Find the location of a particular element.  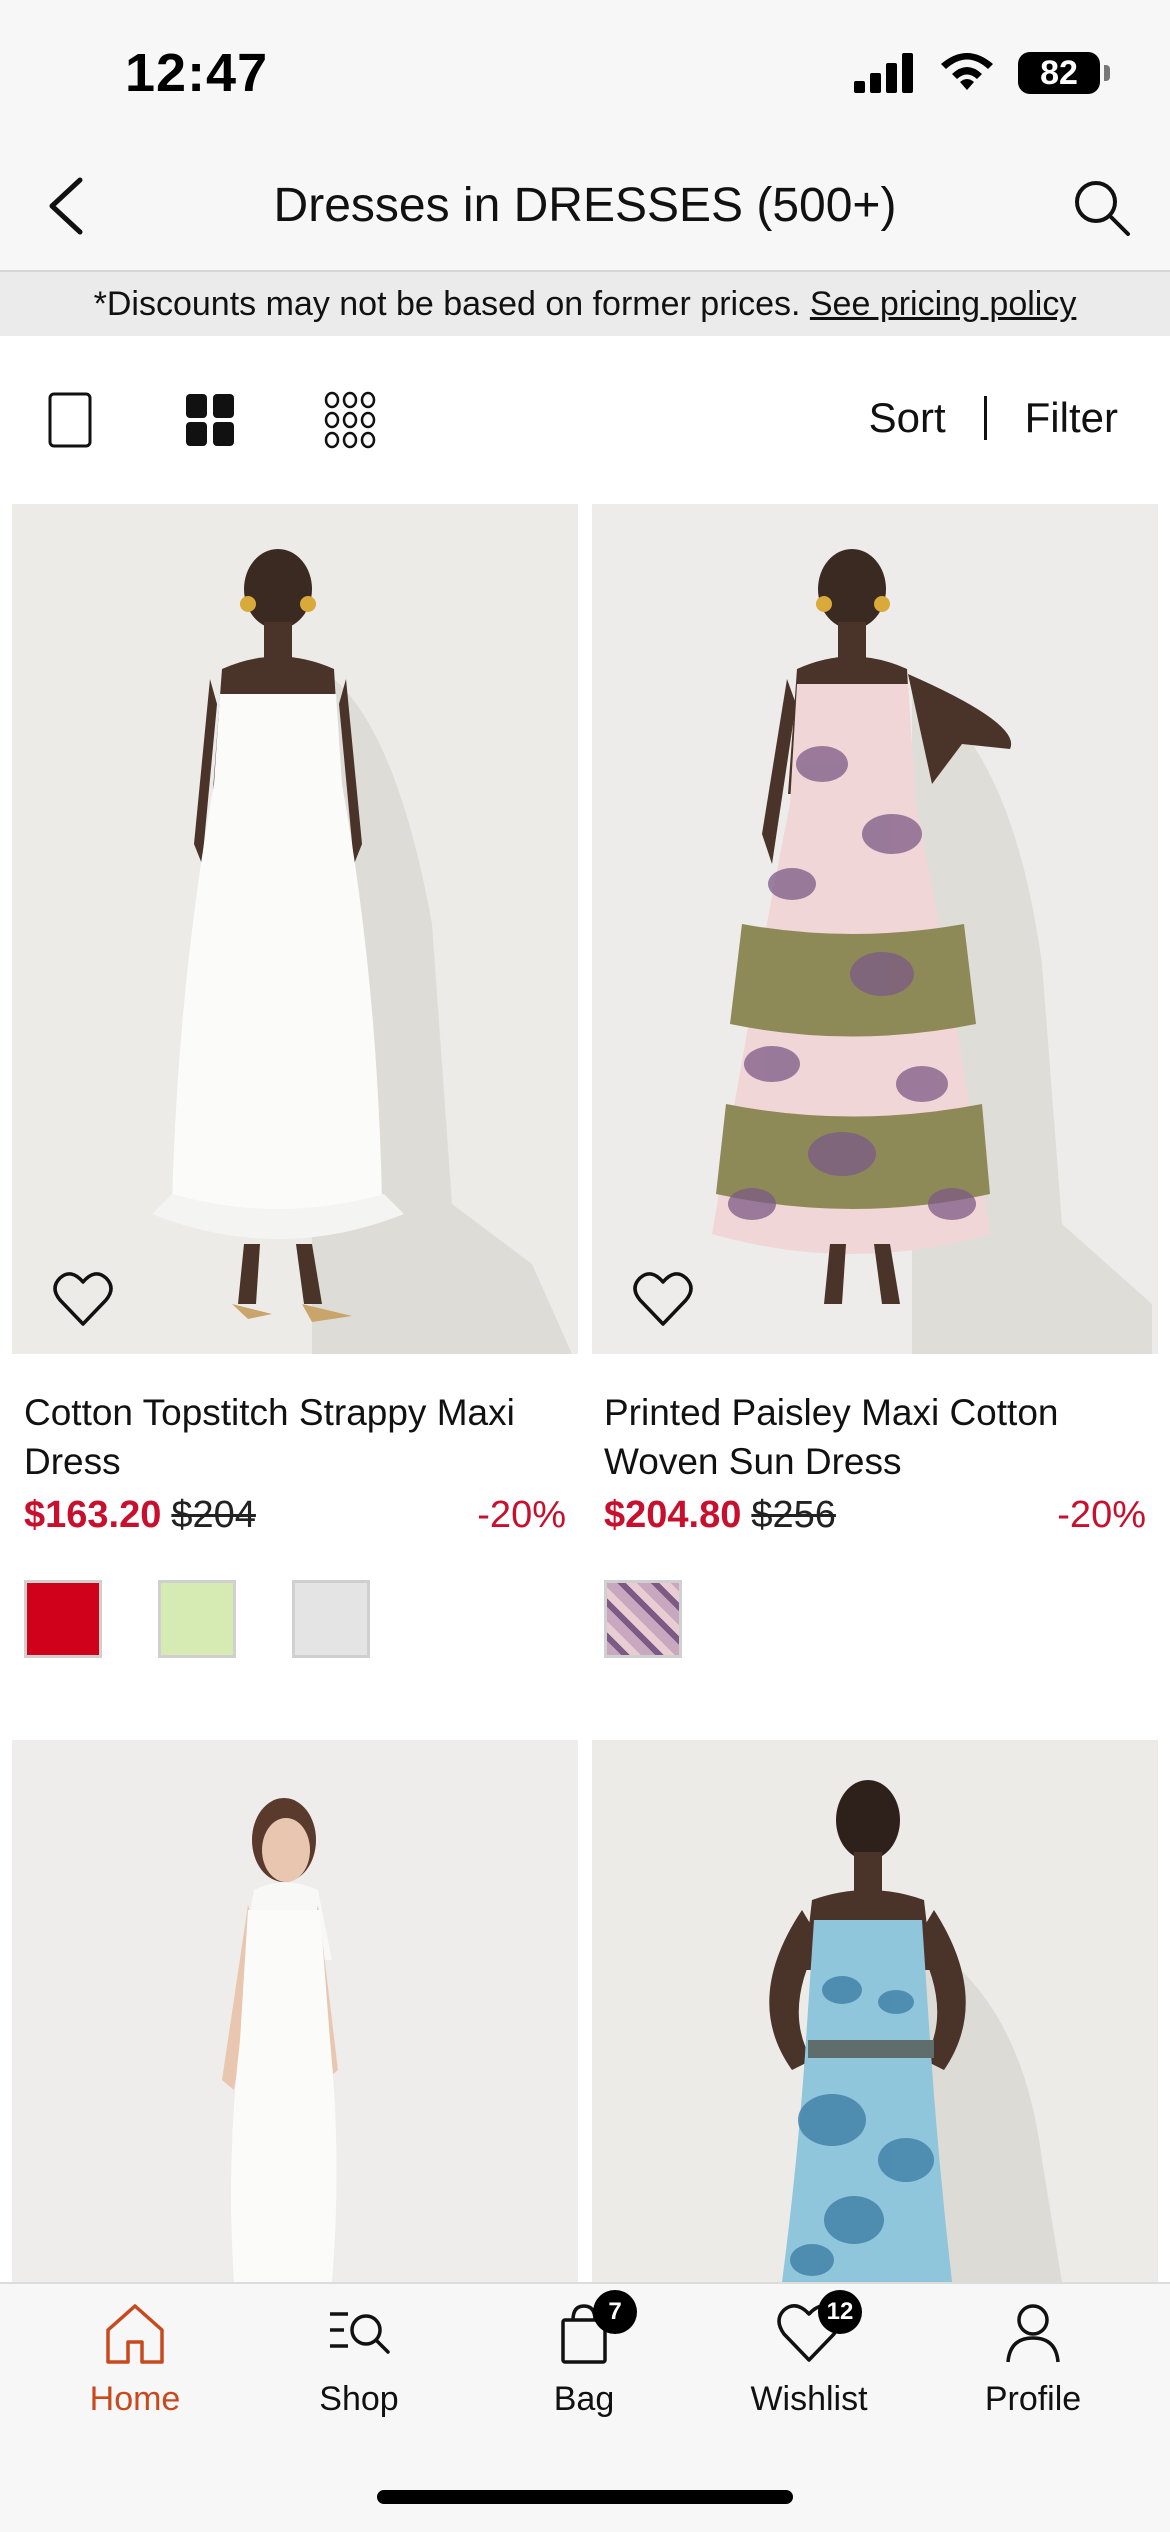

original-price: $256 is located at coordinates (793, 1515).